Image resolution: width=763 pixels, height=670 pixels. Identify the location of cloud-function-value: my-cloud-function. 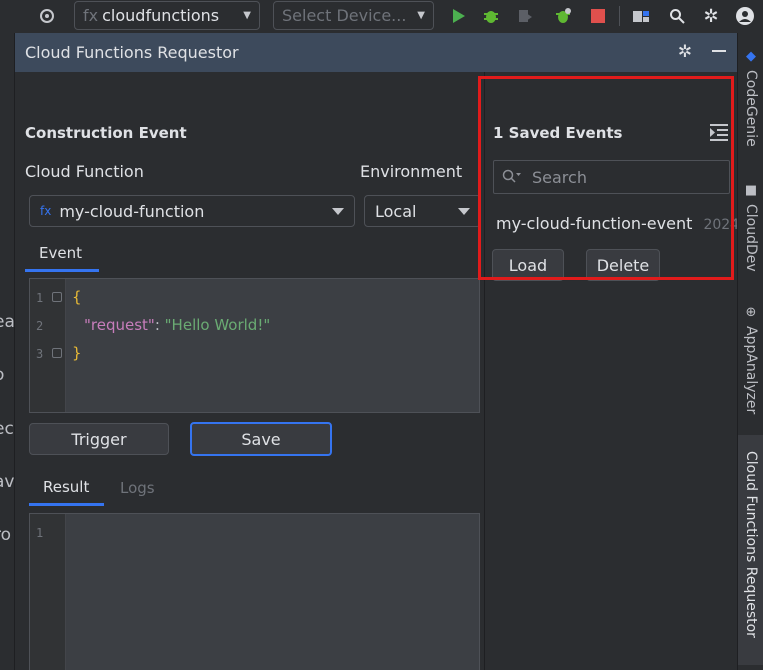
(132, 211).